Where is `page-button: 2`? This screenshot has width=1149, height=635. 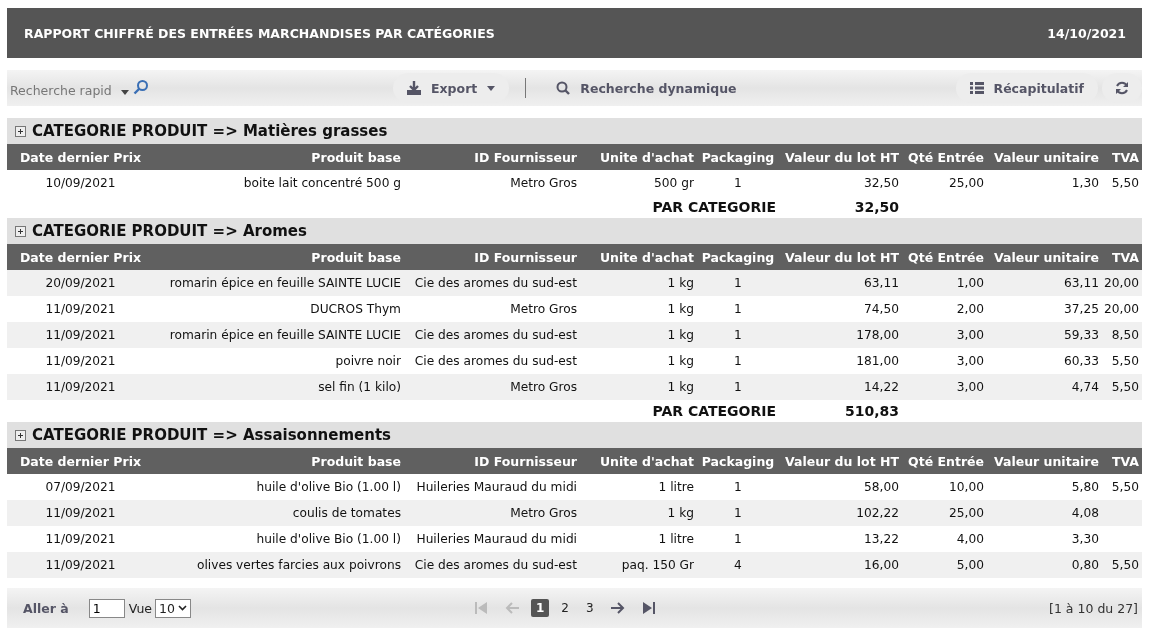
page-button: 2 is located at coordinates (565, 608).